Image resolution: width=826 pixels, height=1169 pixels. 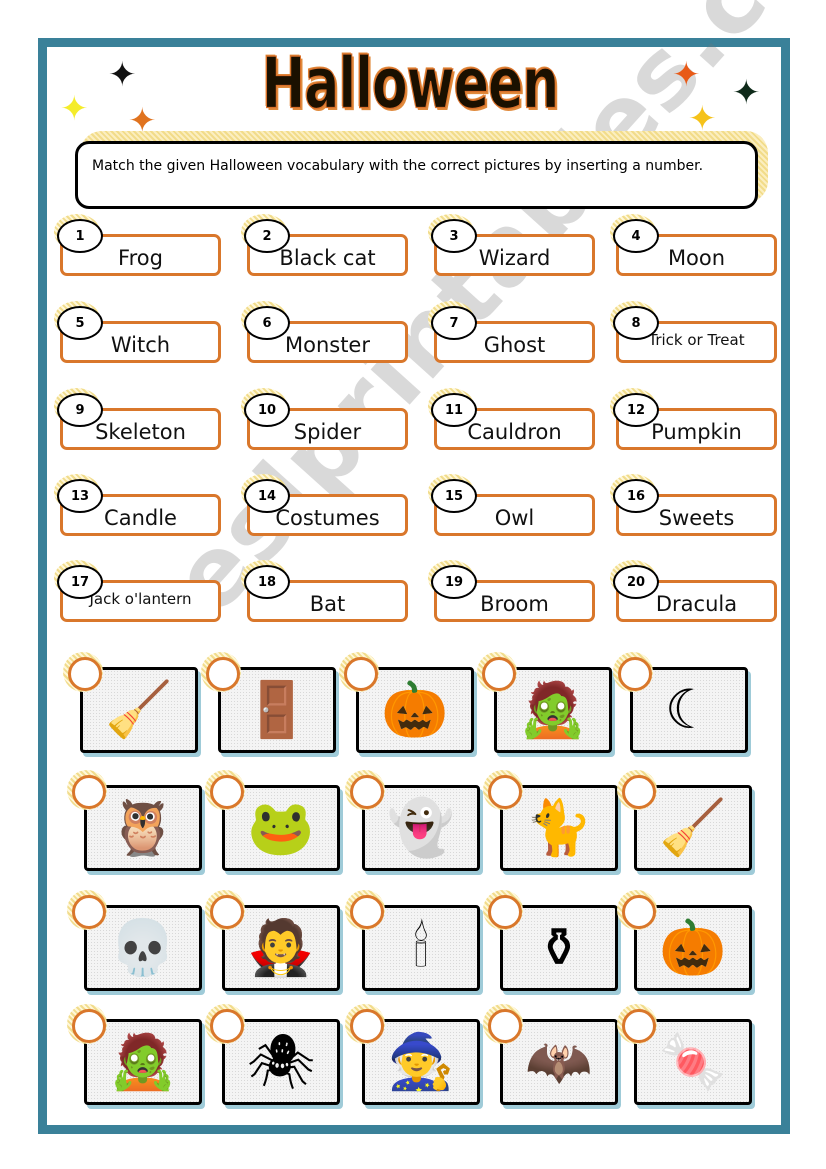 I want to click on vocab-number: 6, so click(x=267, y=323).